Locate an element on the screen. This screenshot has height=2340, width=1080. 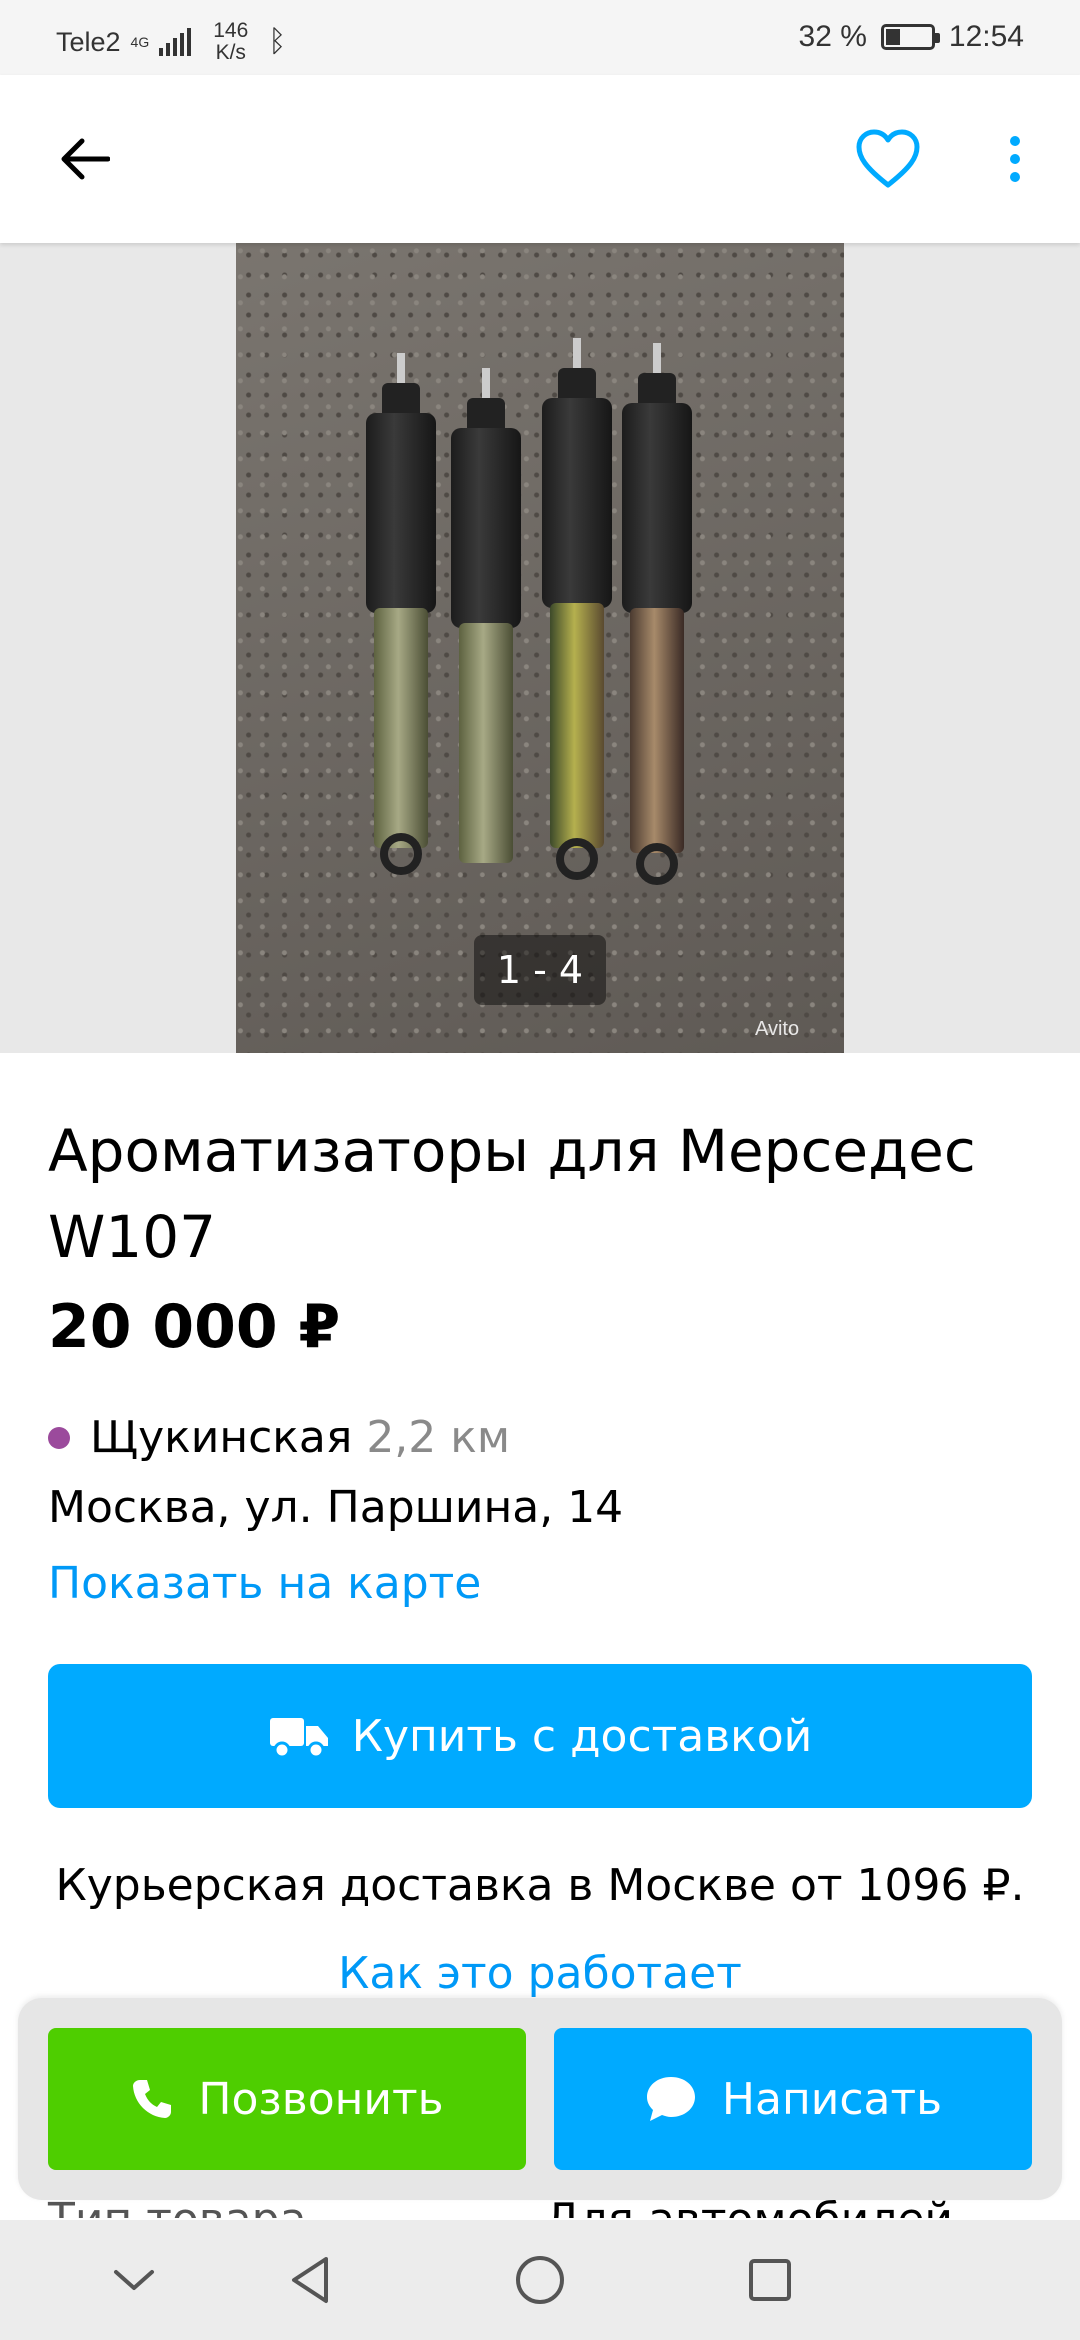
heart-icon is located at coordinates (888, 158).